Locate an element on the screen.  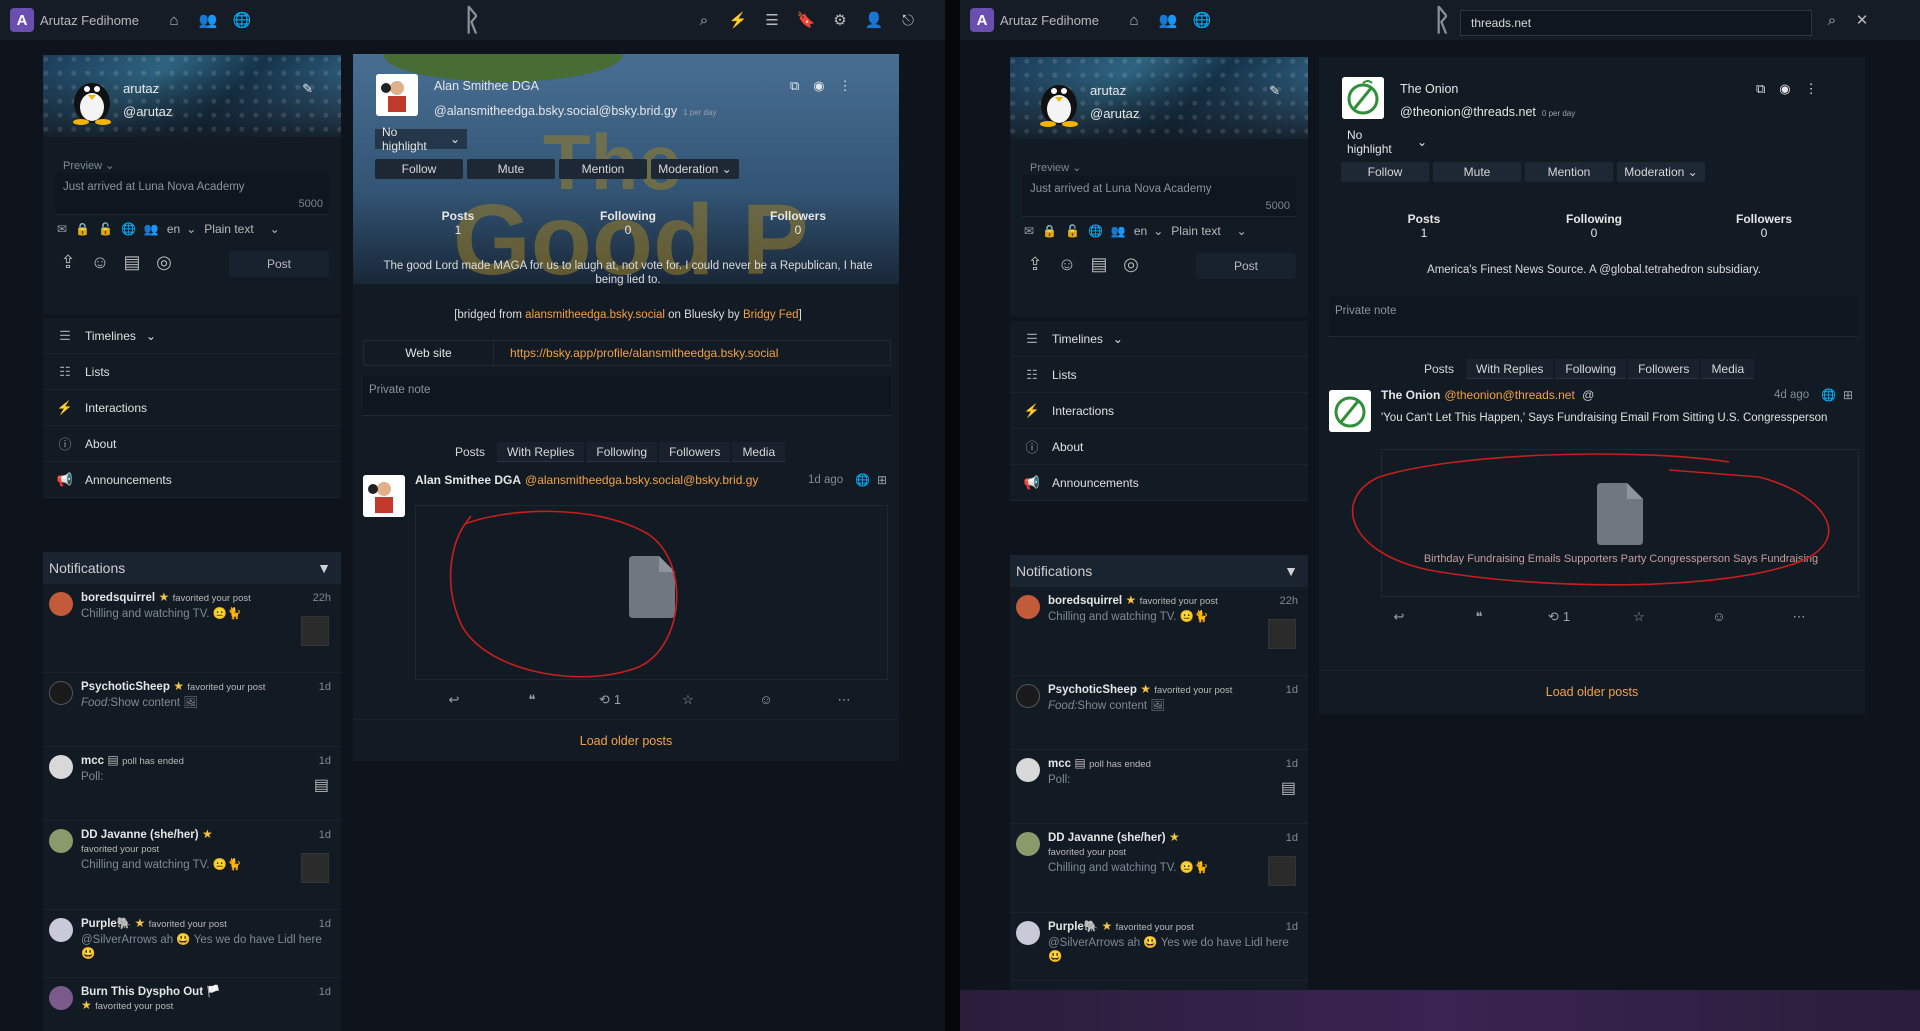
status-input: Just arrived at Luna Nova Academy 5000 is located at coordinates (192, 194).